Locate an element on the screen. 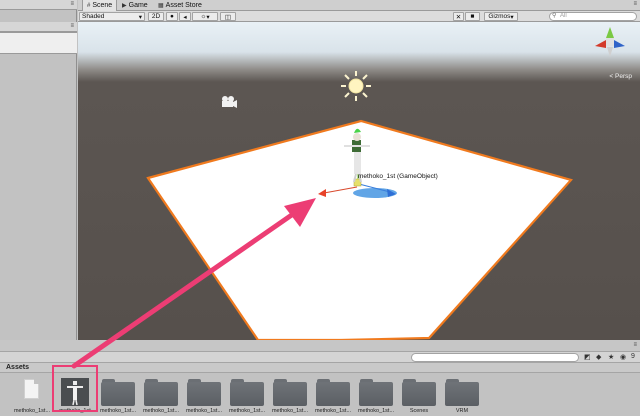 This screenshot has width=640, height=416. effects-dropdown: ☼ ▾ is located at coordinates (205, 16).